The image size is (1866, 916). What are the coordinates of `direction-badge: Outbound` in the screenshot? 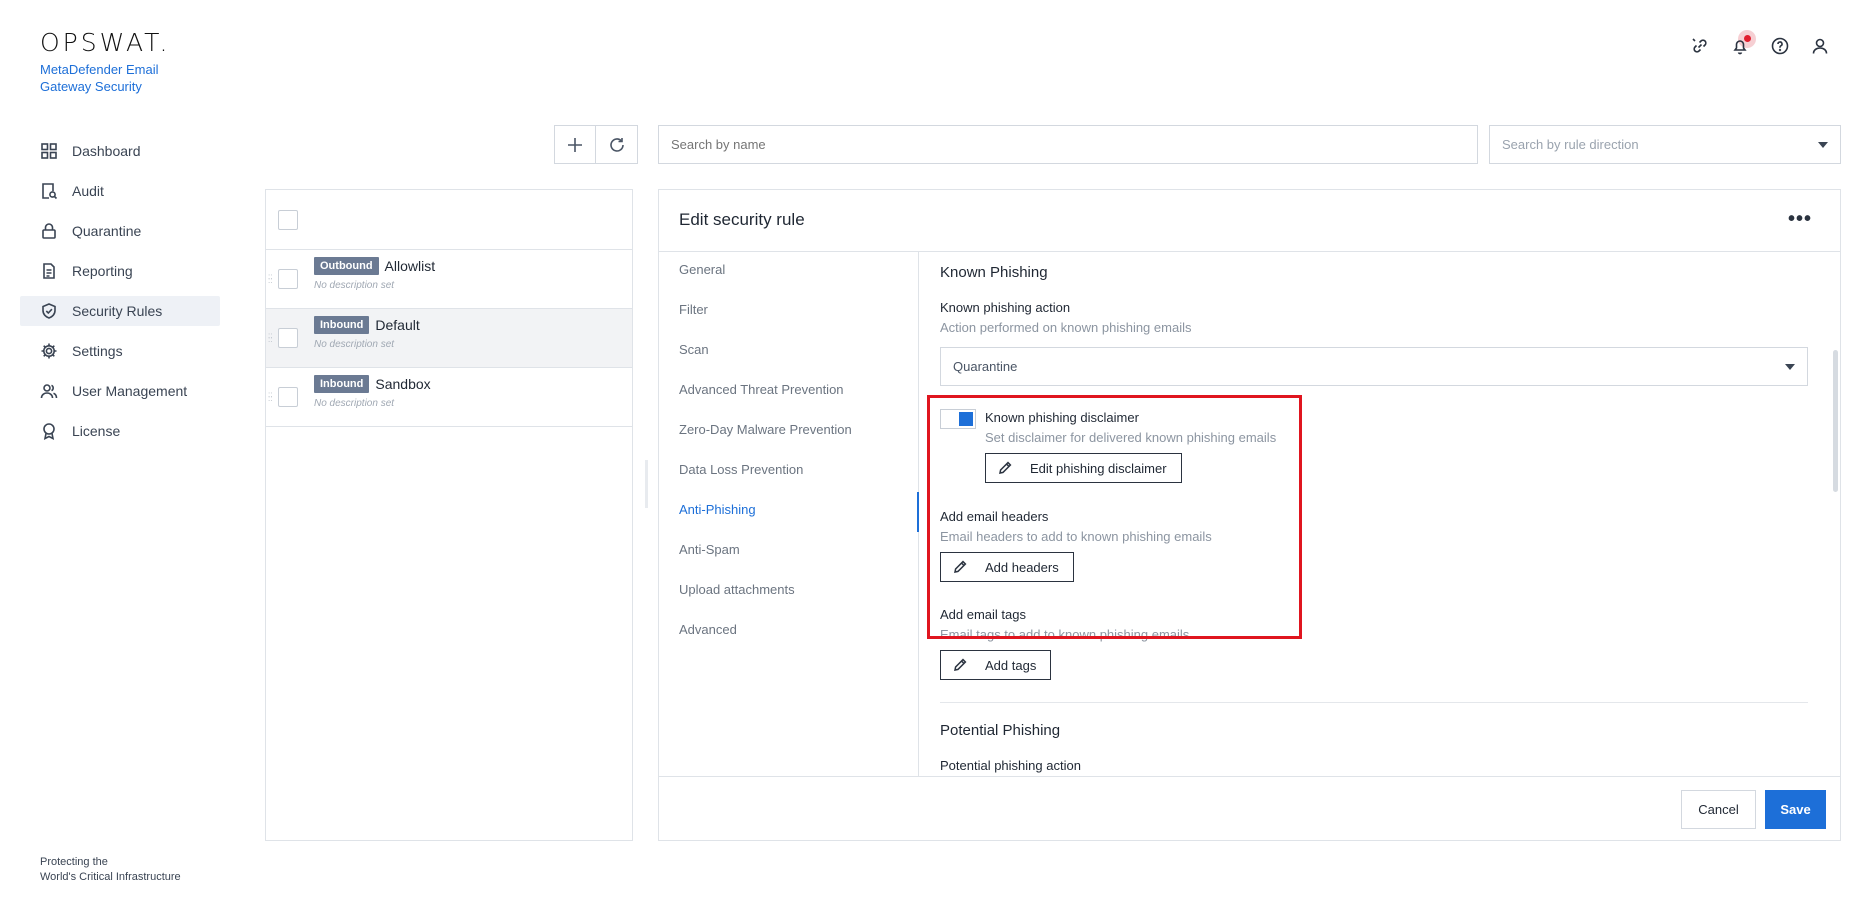 It's located at (346, 266).